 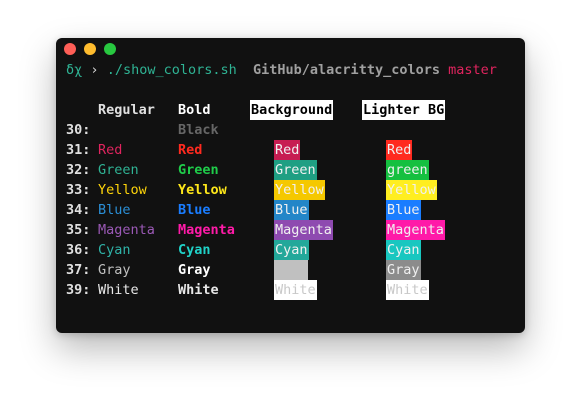 What do you see at coordinates (78, 290) in the screenshot?
I see `row-number: 39:` at bounding box center [78, 290].